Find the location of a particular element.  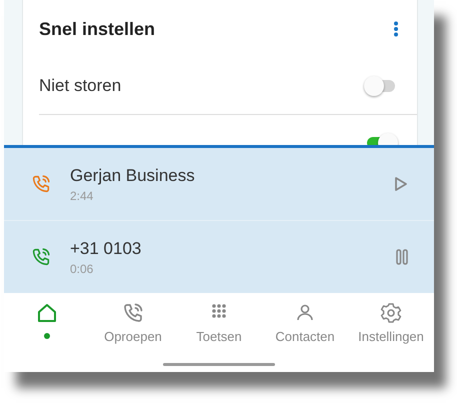

section-title: Snel instellen is located at coordinates (97, 29).